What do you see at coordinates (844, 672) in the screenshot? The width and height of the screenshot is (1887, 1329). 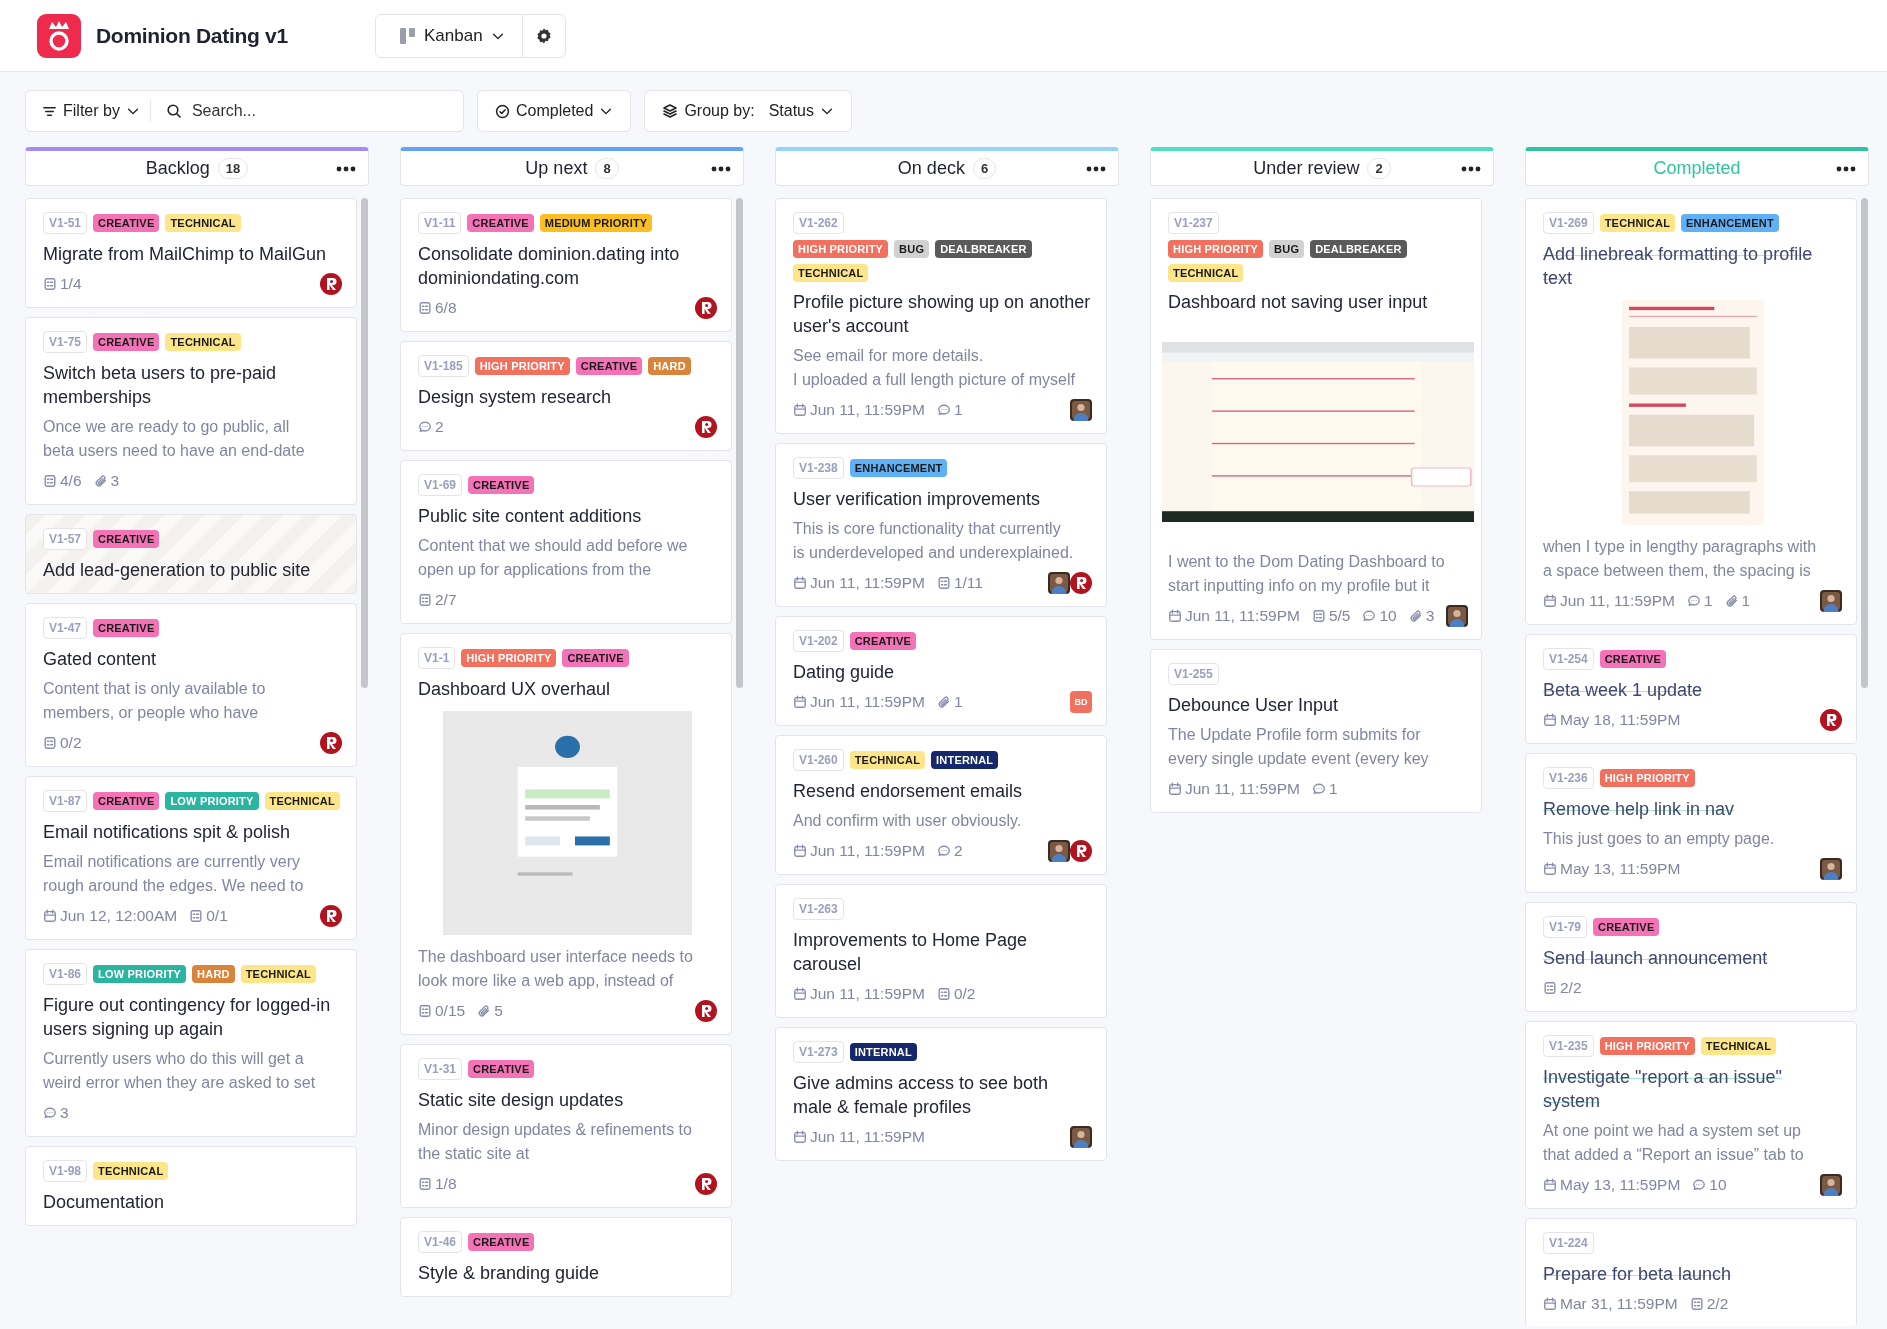 I see `task-title: Dating guide` at bounding box center [844, 672].